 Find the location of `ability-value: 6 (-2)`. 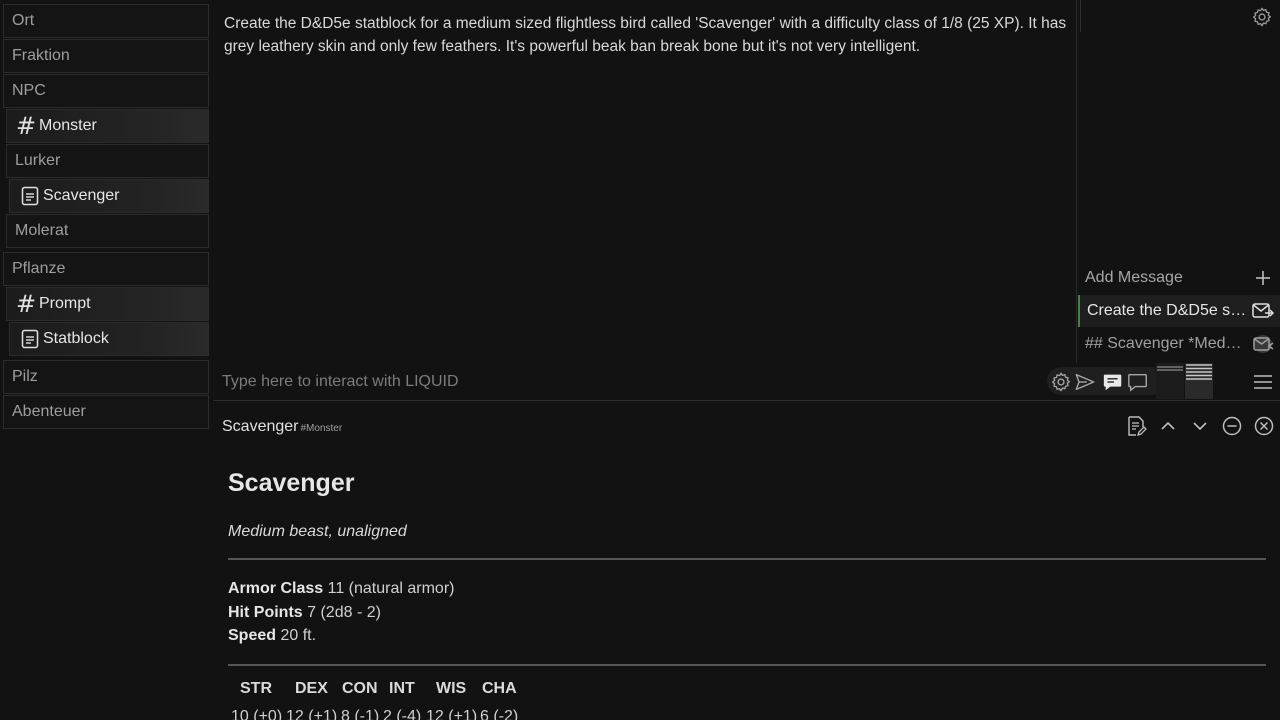

ability-value: 6 (-2) is located at coordinates (499, 713).